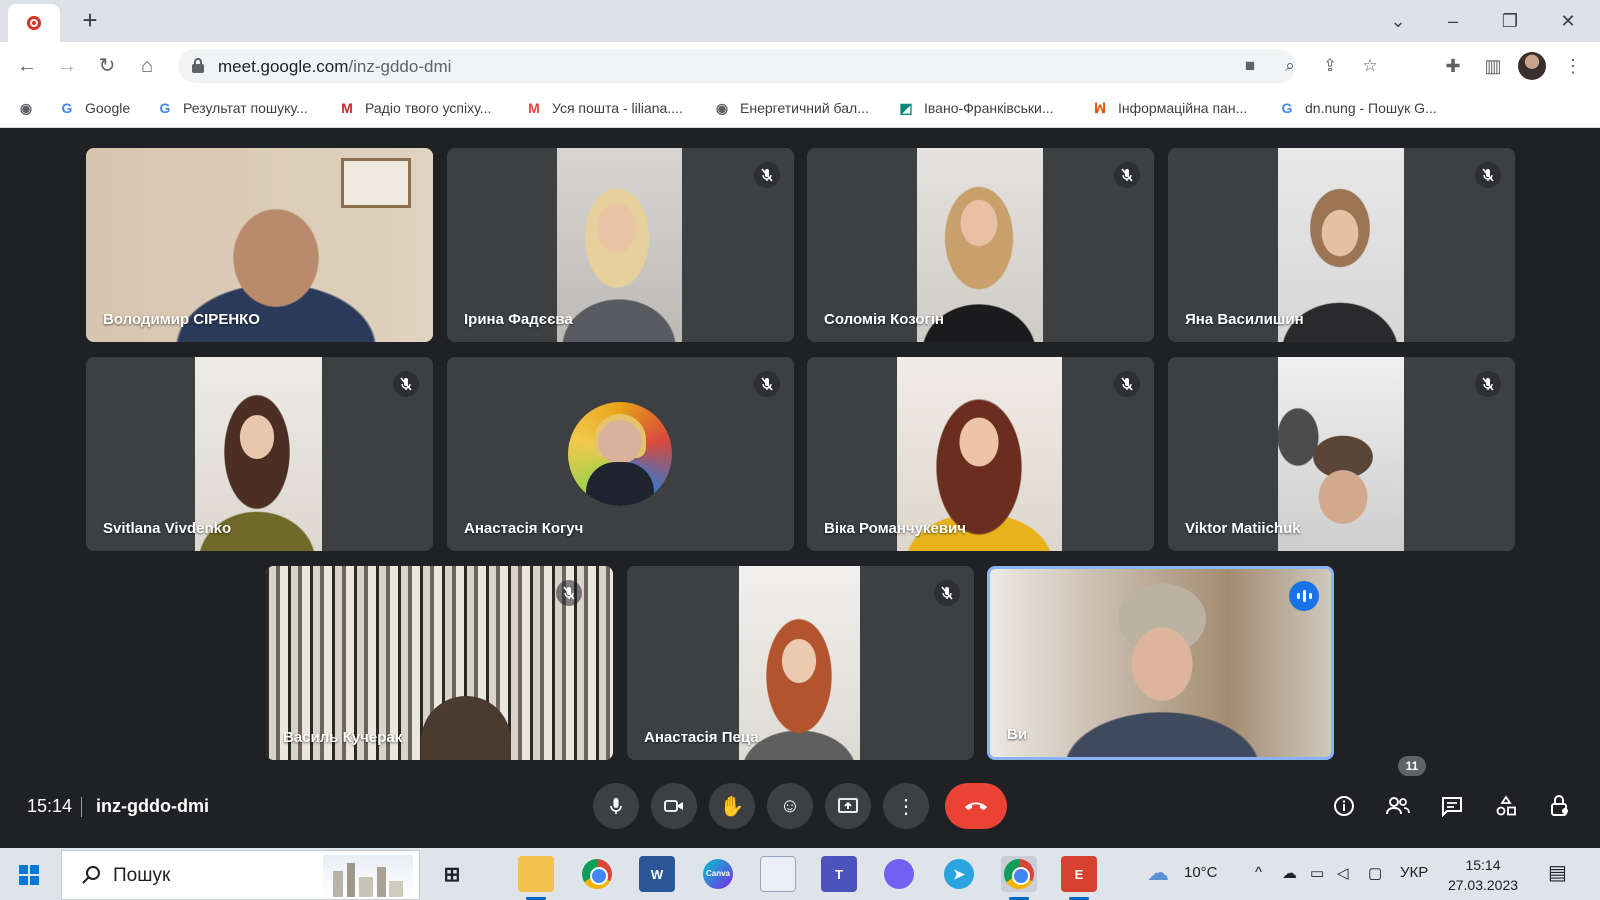 The image size is (1600, 900). I want to click on host-controls-button, so click(1560, 806).